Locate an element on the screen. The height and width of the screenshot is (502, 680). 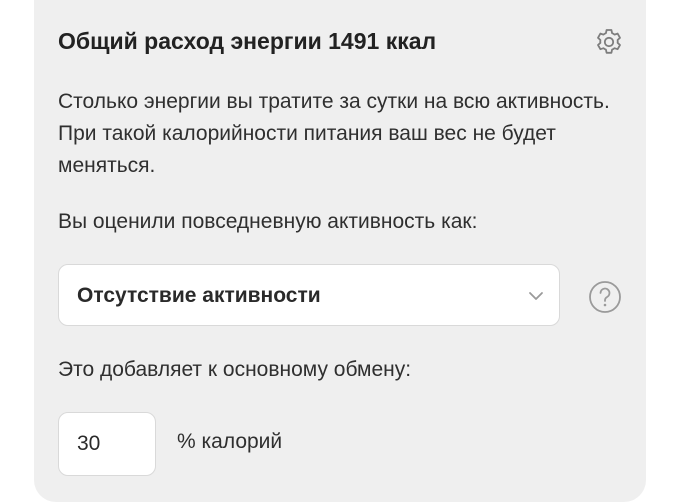
activity-select-value: Отсутствие активности is located at coordinates (199, 295).